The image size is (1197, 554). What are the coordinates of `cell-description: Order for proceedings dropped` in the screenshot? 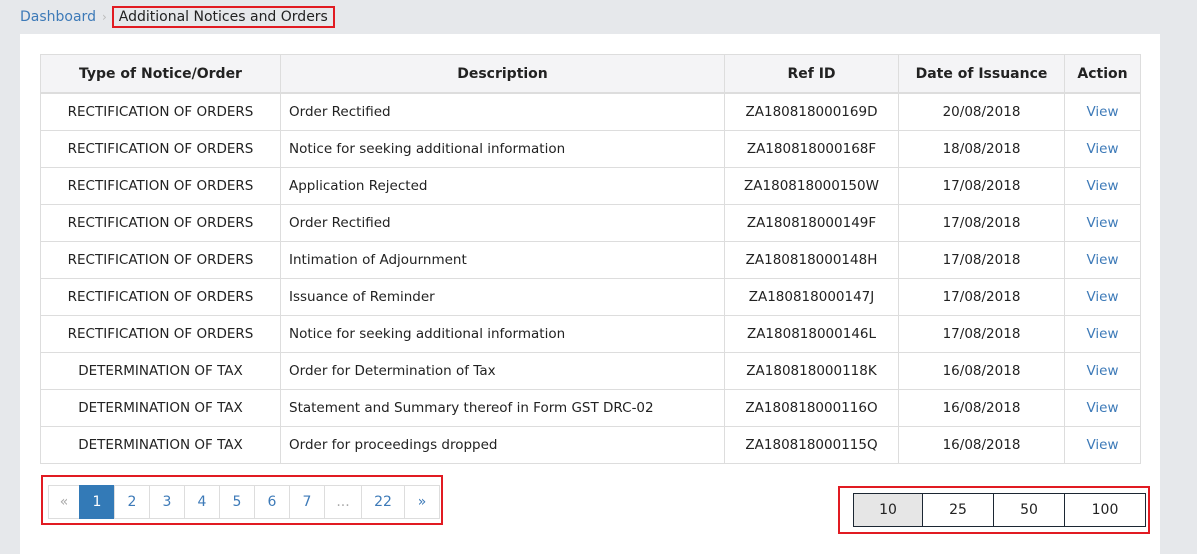 It's located at (502, 445).